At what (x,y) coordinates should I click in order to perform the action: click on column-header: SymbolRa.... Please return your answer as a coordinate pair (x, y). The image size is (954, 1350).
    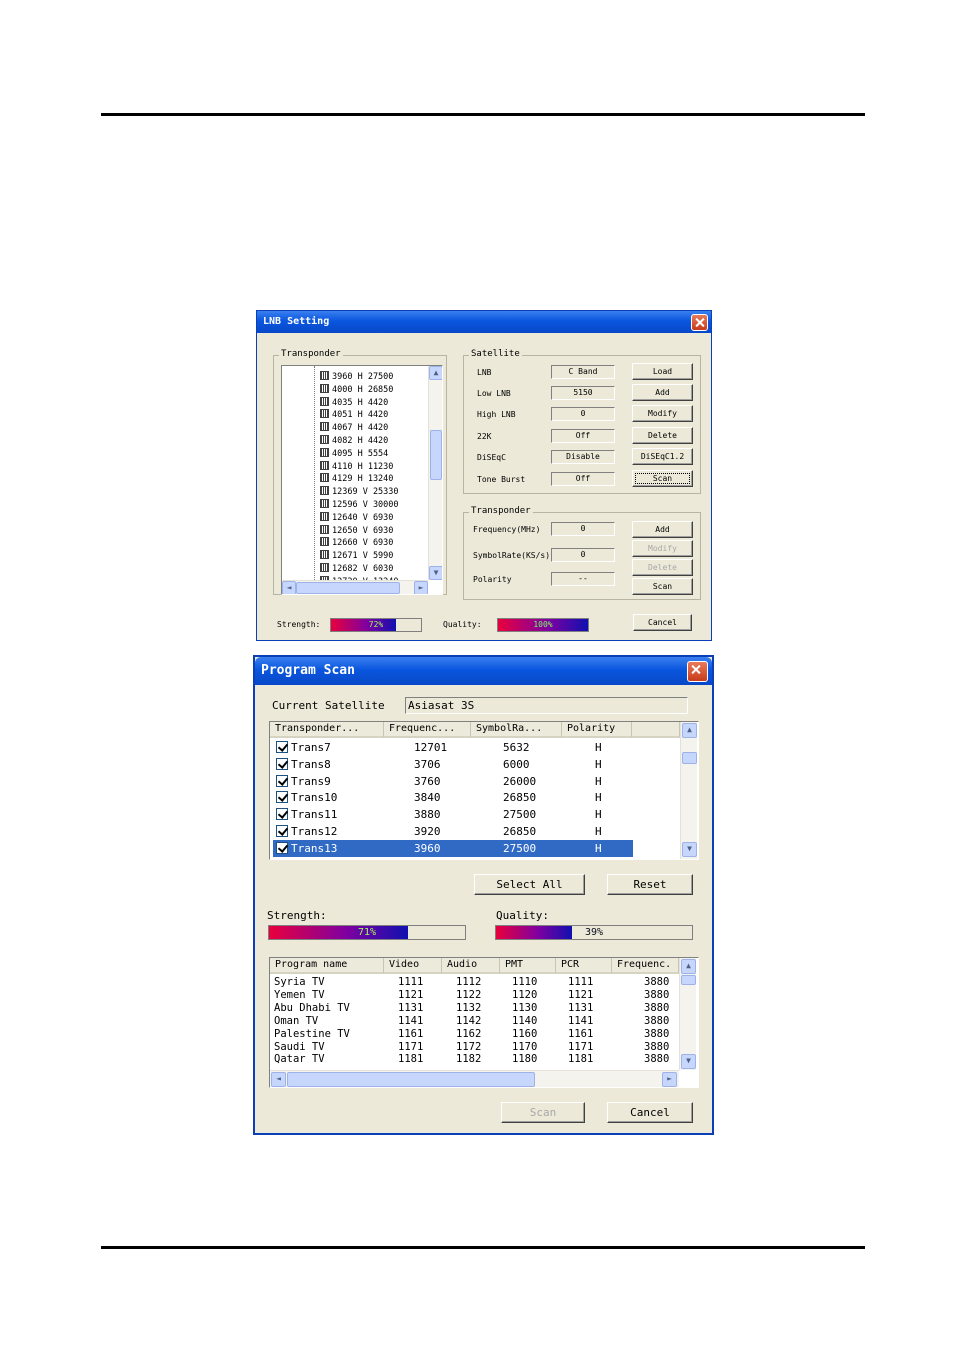
    Looking at the image, I should click on (516, 730).